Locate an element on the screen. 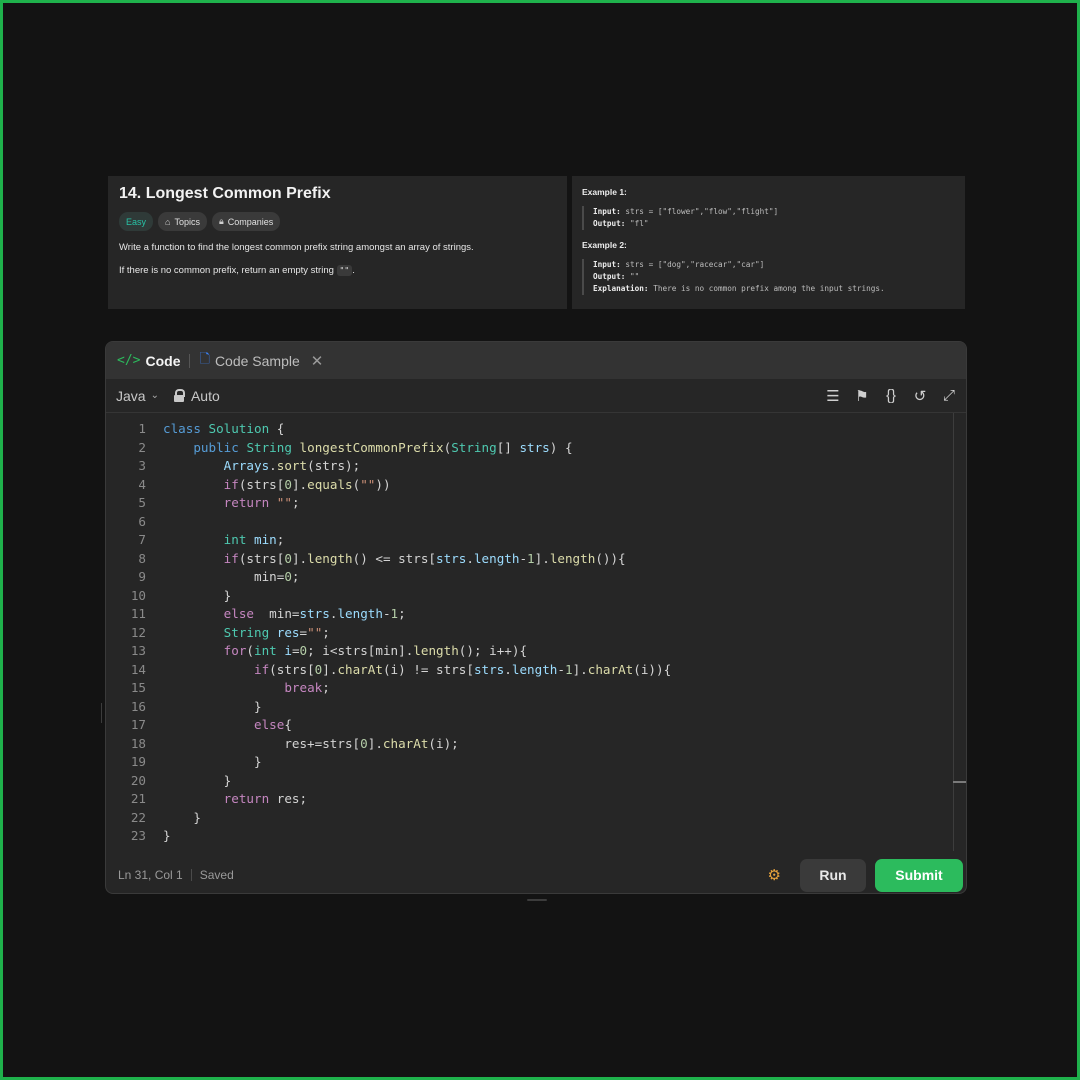  code-line: 6 is located at coordinates (536, 522).